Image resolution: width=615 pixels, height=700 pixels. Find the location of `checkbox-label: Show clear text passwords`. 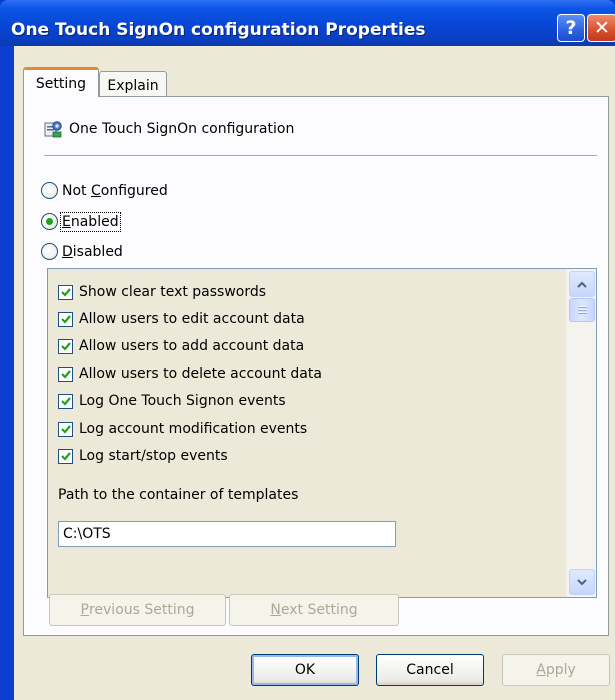

checkbox-label: Show clear text passwords is located at coordinates (173, 292).